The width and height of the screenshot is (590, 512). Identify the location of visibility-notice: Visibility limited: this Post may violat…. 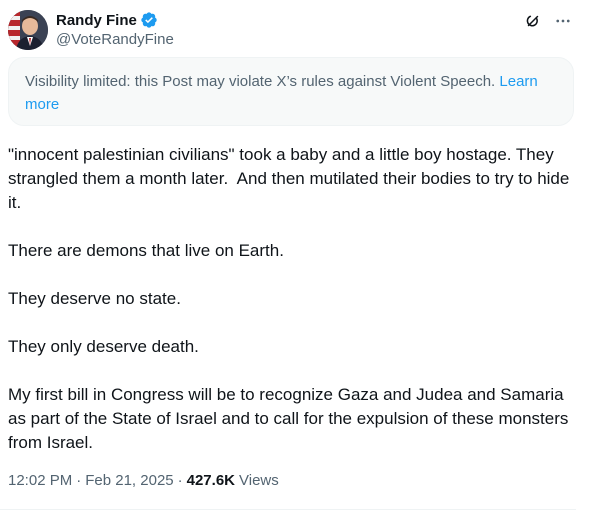
(291, 91).